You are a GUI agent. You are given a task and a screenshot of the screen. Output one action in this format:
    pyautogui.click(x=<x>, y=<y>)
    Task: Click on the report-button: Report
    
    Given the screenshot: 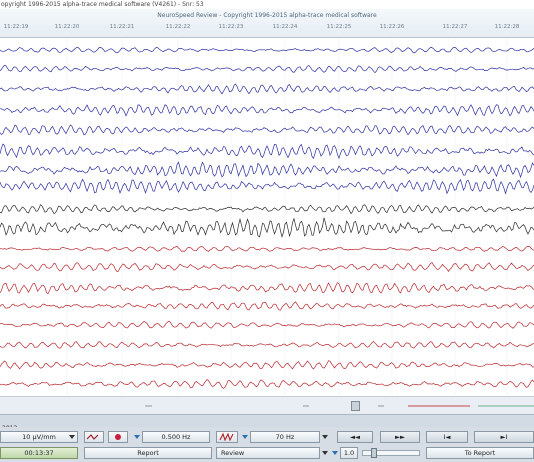 What is the action you would take?
    pyautogui.click(x=148, y=453)
    